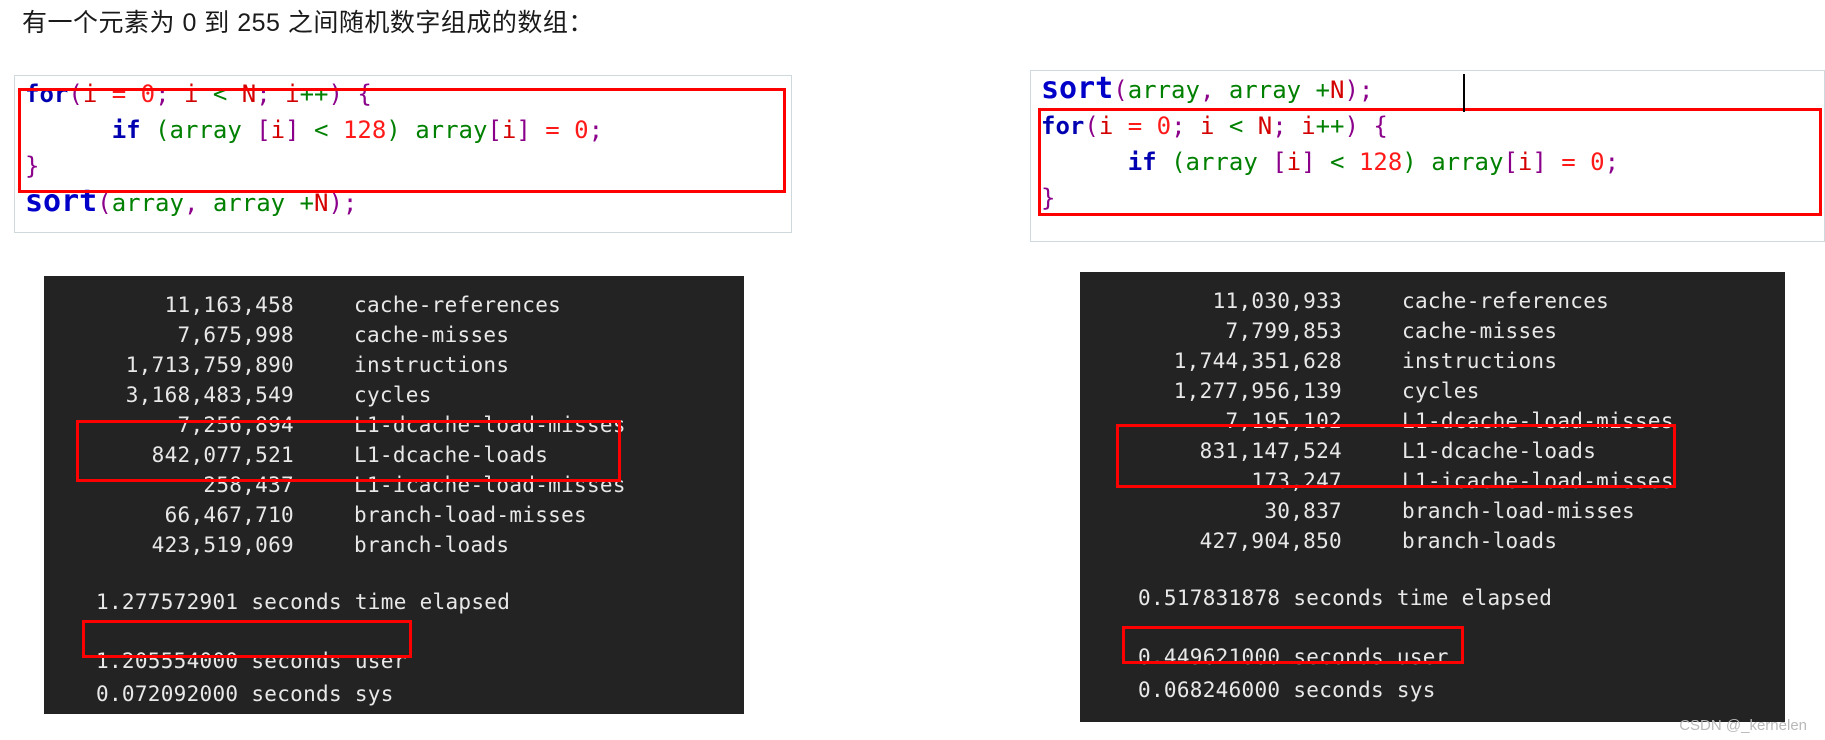 Image resolution: width=1825 pixels, height=740 pixels. What do you see at coordinates (300, 203) in the screenshot?
I see `code-token: +` at bounding box center [300, 203].